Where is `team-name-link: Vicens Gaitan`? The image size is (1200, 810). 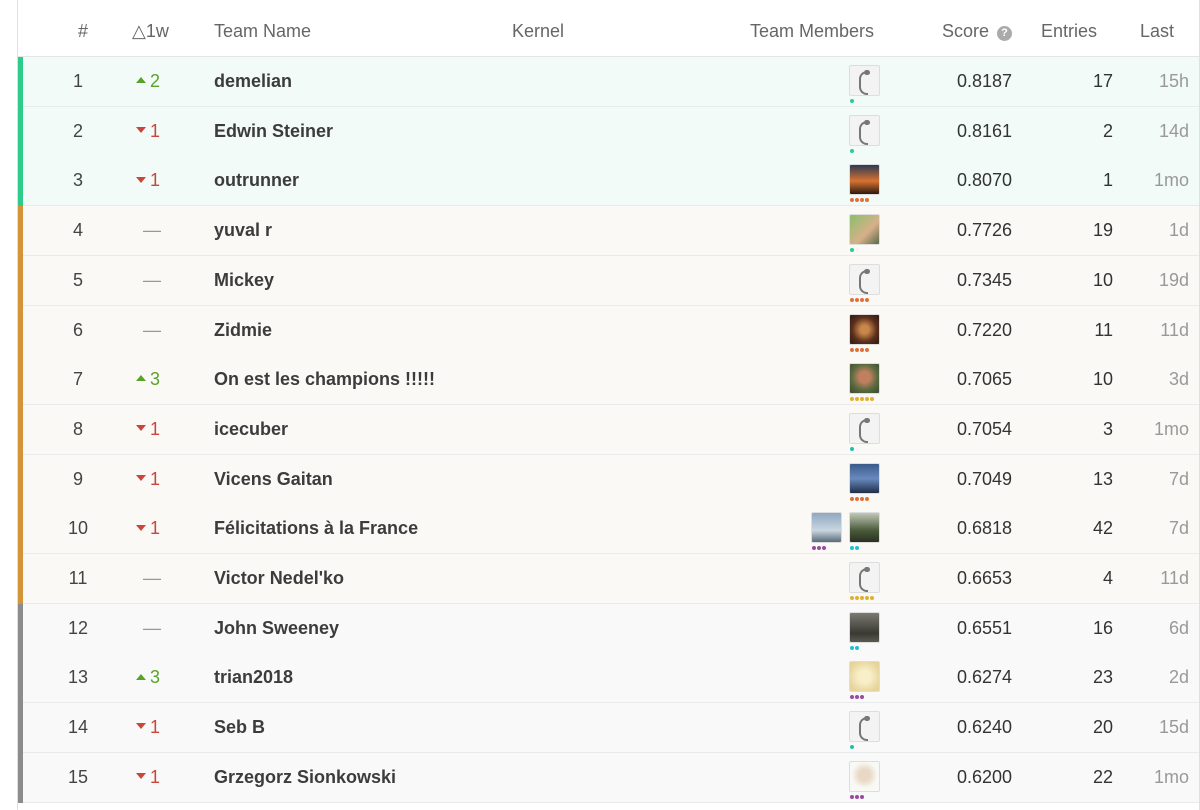 team-name-link: Vicens Gaitan is located at coordinates (273, 479).